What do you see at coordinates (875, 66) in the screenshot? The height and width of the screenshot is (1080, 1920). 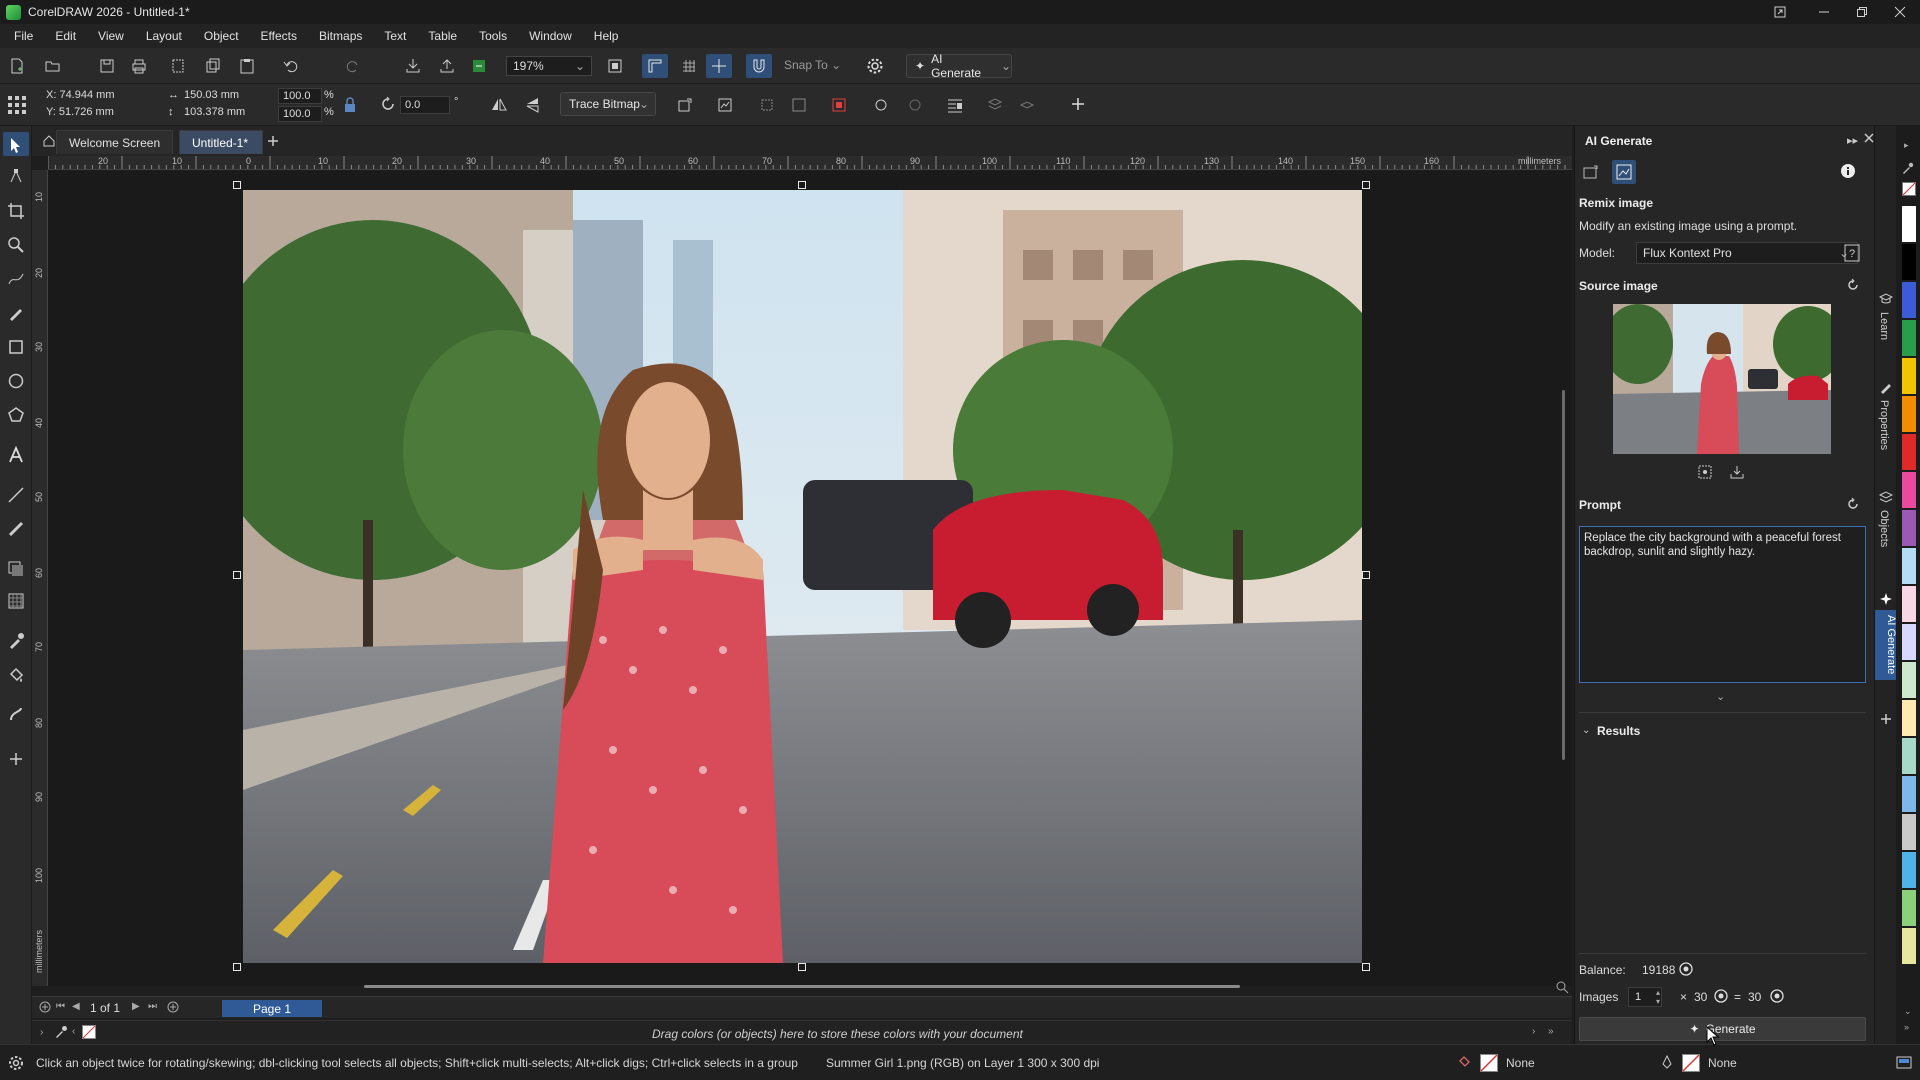 I see `options-gear-icon` at bounding box center [875, 66].